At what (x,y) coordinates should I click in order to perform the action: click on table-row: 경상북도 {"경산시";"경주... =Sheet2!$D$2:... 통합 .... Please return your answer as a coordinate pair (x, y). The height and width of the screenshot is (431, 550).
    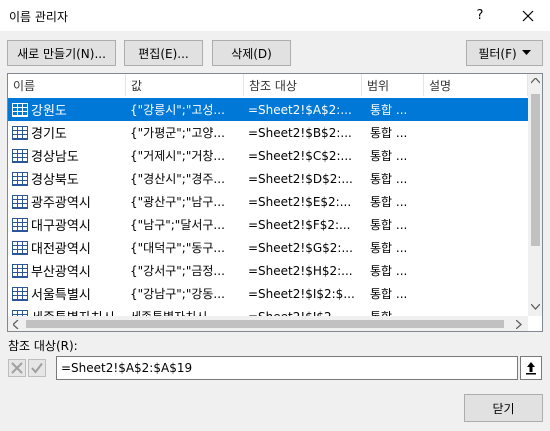
    Looking at the image, I should click on (268, 178).